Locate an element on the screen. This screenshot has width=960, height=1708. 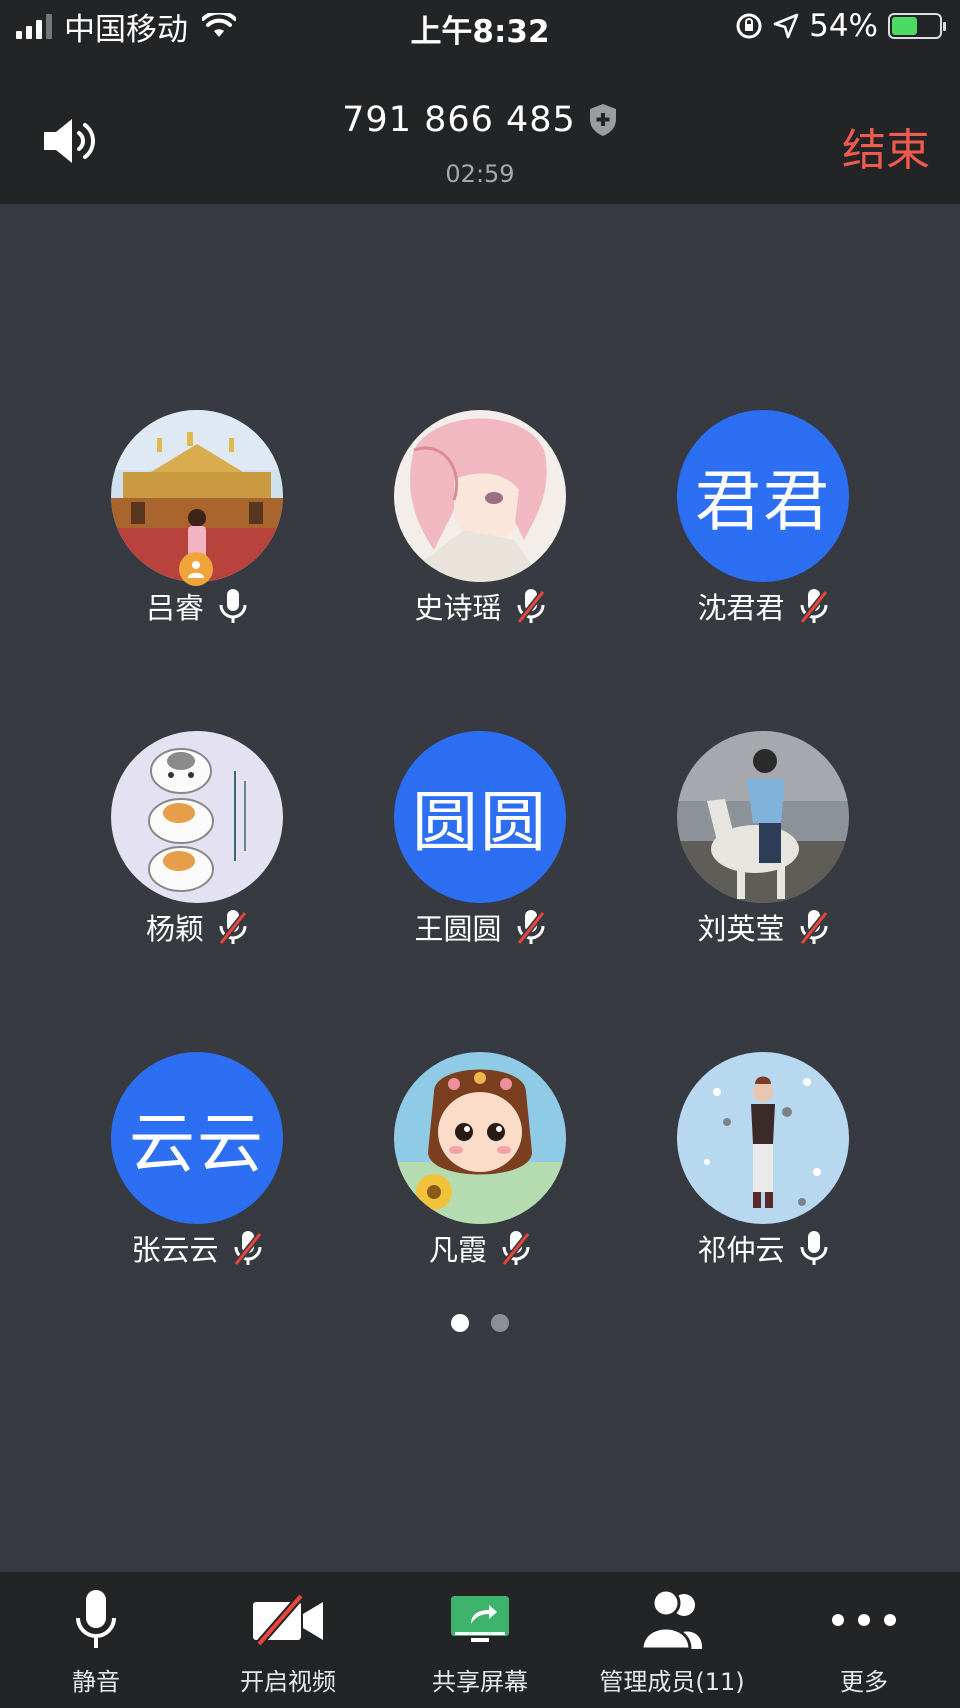
end-meeting-button: 结束 is located at coordinates (886, 146).